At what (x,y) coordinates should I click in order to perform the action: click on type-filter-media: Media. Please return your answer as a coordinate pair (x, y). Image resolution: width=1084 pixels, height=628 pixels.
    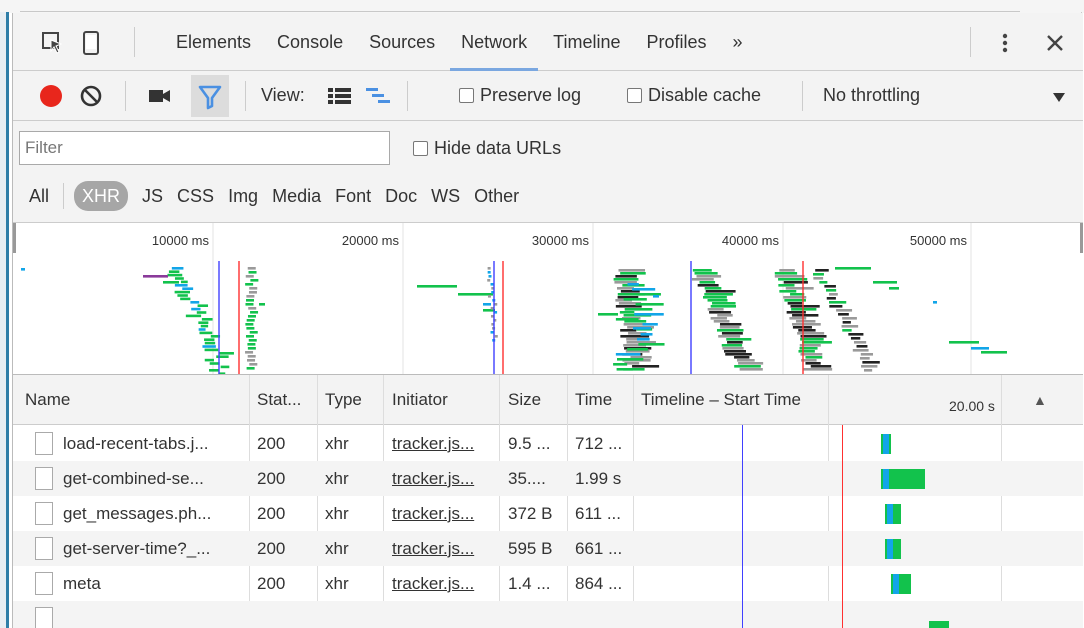
    Looking at the image, I should click on (296, 196).